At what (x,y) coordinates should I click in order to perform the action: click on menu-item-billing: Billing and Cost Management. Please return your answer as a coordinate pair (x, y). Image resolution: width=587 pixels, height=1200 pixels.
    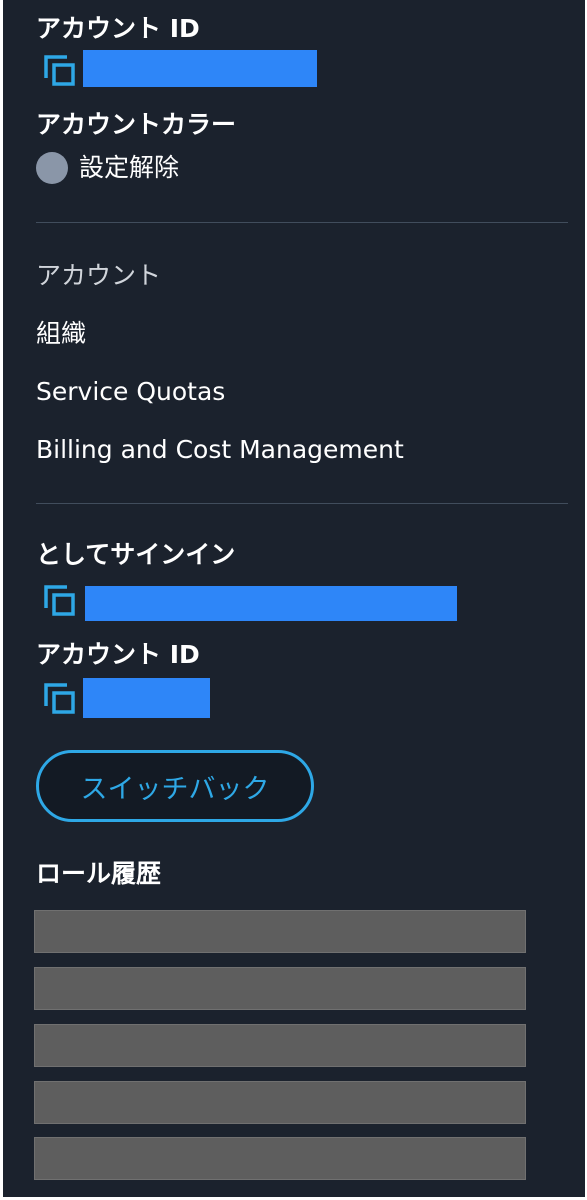
    Looking at the image, I should click on (220, 450).